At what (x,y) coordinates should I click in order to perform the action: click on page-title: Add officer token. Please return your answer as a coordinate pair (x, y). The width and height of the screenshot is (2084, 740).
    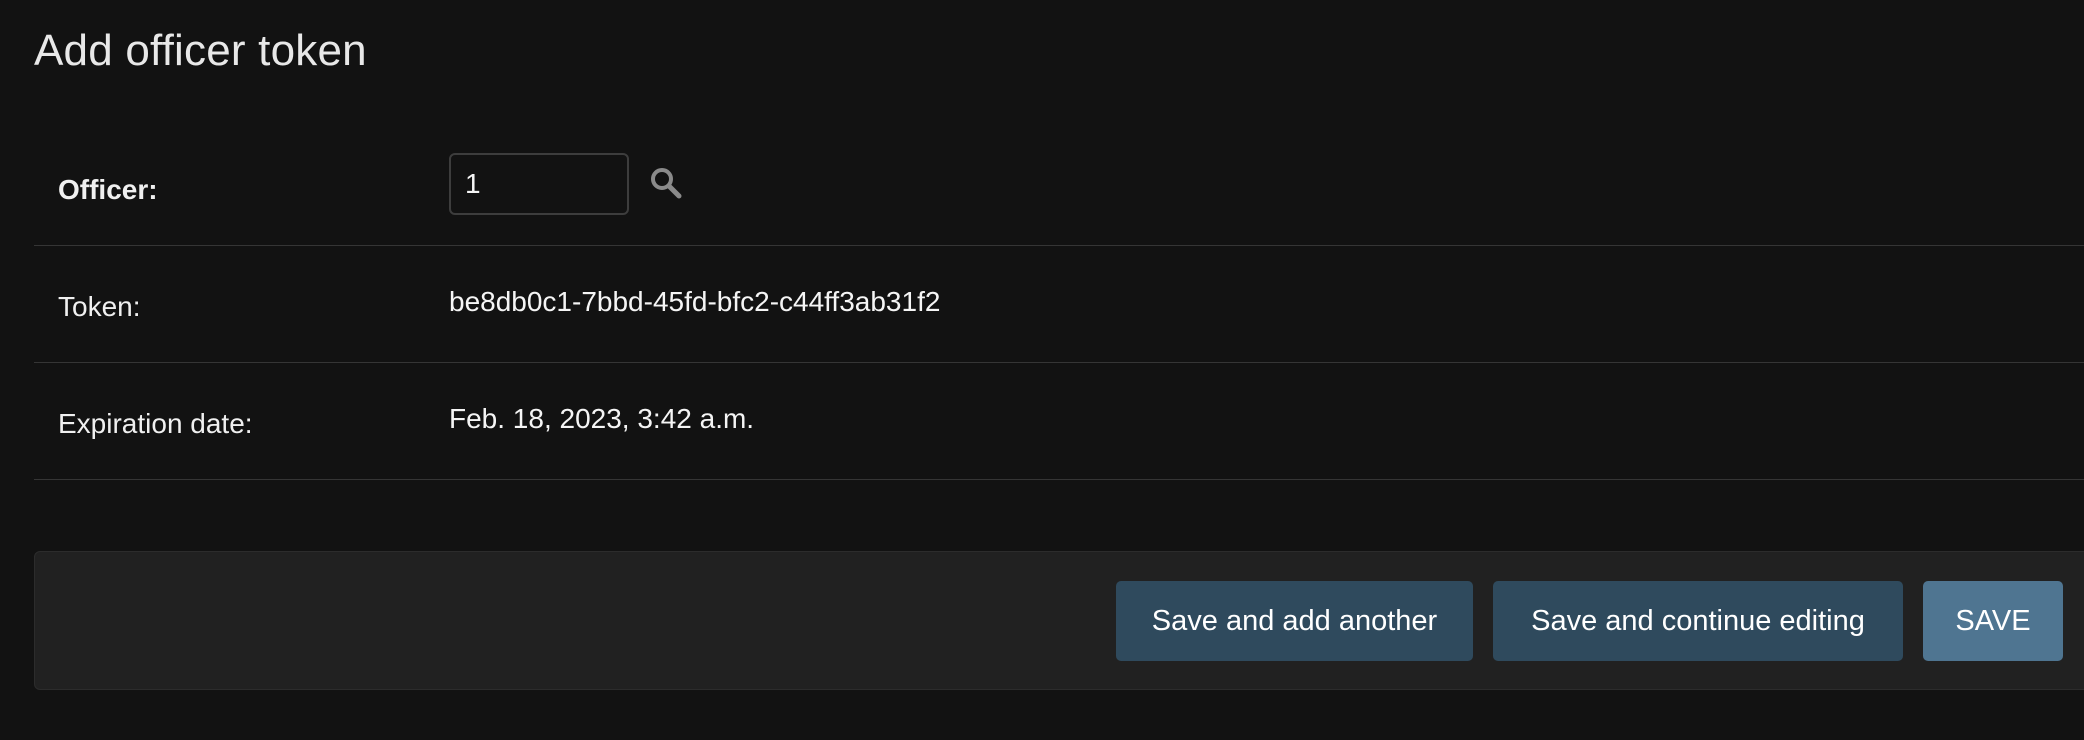
    Looking at the image, I should click on (200, 50).